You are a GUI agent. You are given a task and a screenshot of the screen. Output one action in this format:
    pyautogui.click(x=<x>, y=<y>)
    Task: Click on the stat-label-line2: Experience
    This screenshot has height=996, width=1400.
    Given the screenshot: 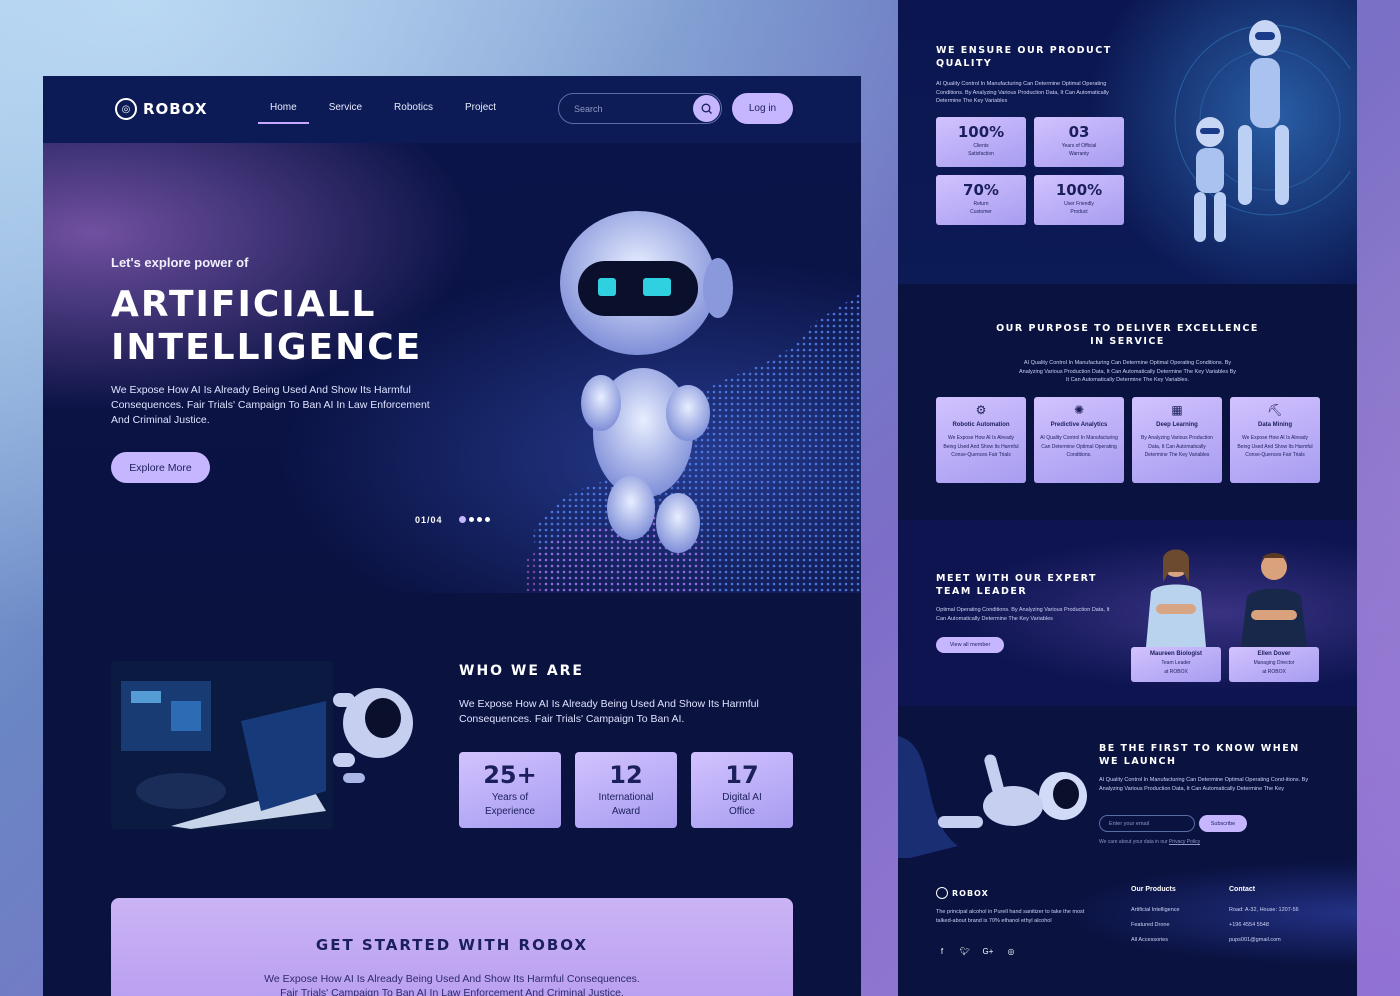 What is the action you would take?
    pyautogui.click(x=510, y=811)
    